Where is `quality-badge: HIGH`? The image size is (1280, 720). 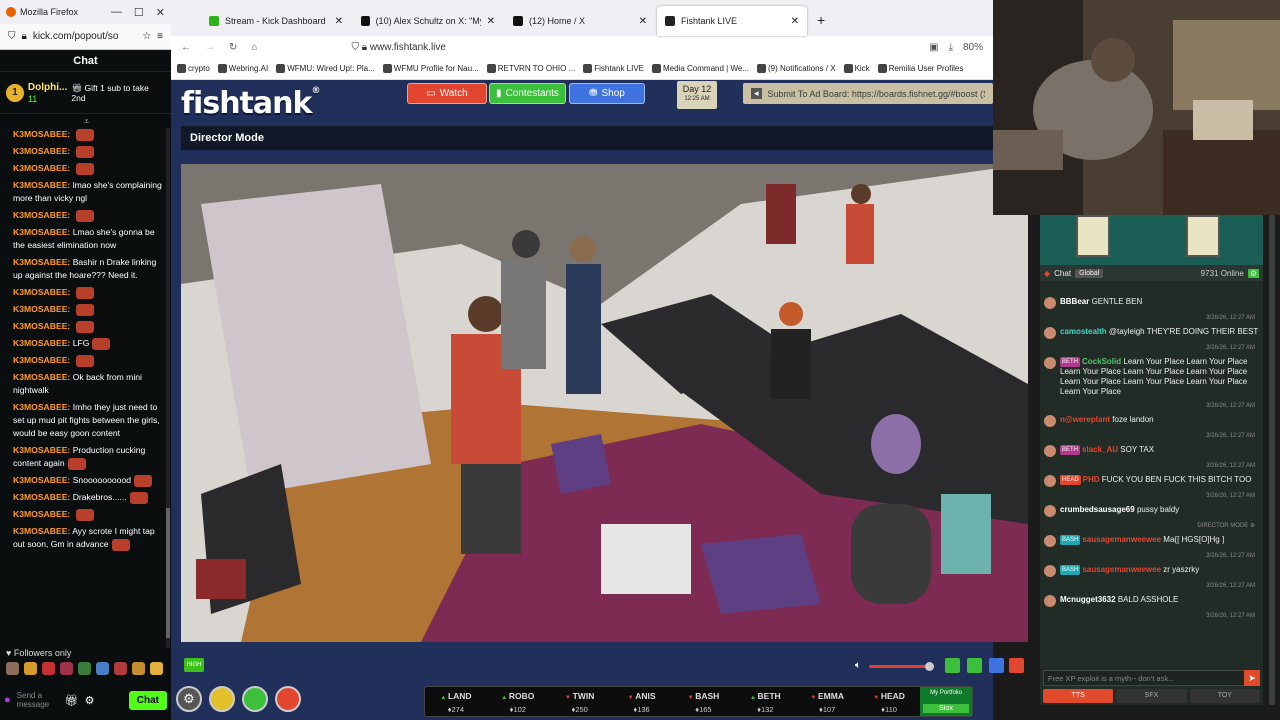 quality-badge: HIGH is located at coordinates (194, 665).